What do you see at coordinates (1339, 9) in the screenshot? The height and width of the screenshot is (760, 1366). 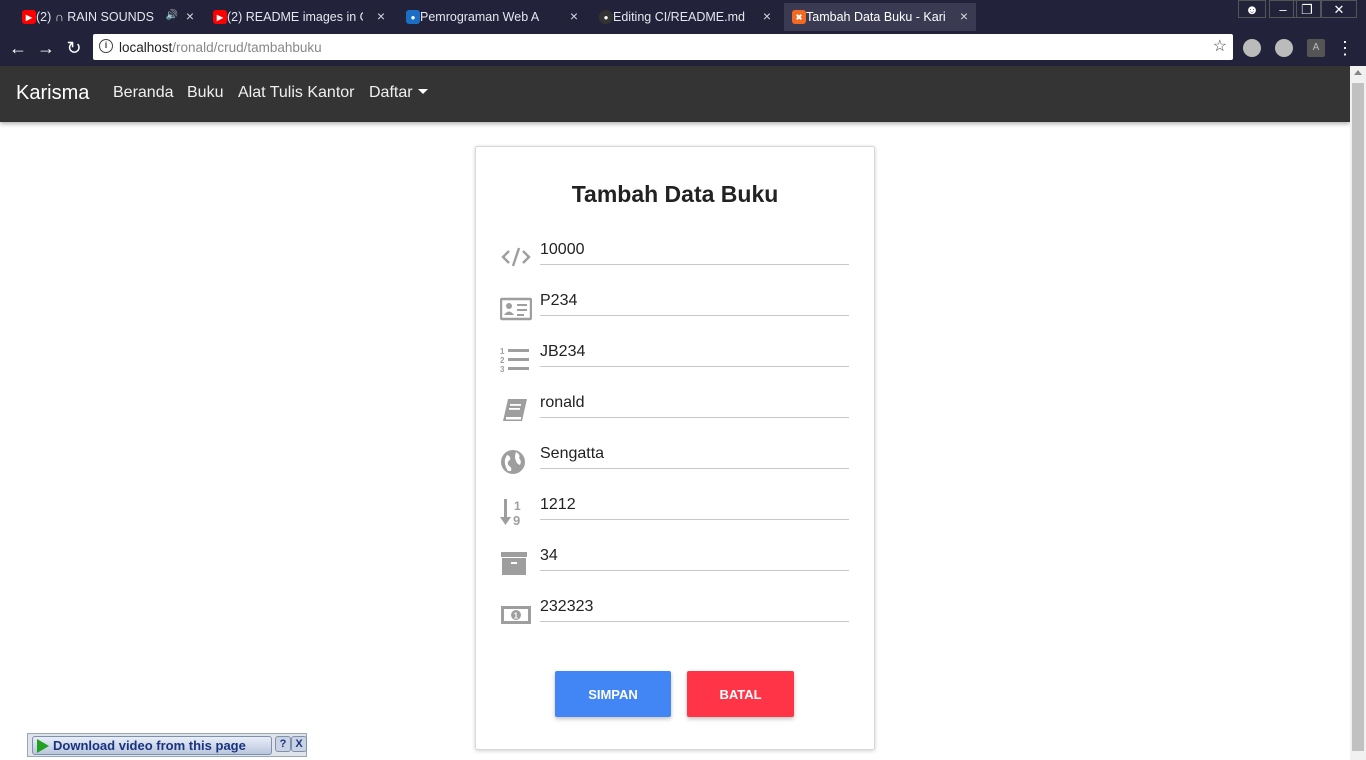 I see `close-window-button: ✕` at bounding box center [1339, 9].